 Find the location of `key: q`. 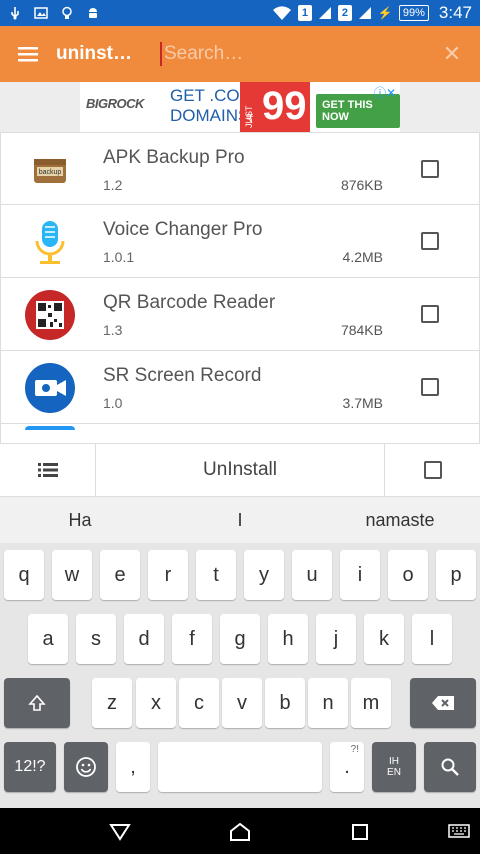

key: q is located at coordinates (24, 575).